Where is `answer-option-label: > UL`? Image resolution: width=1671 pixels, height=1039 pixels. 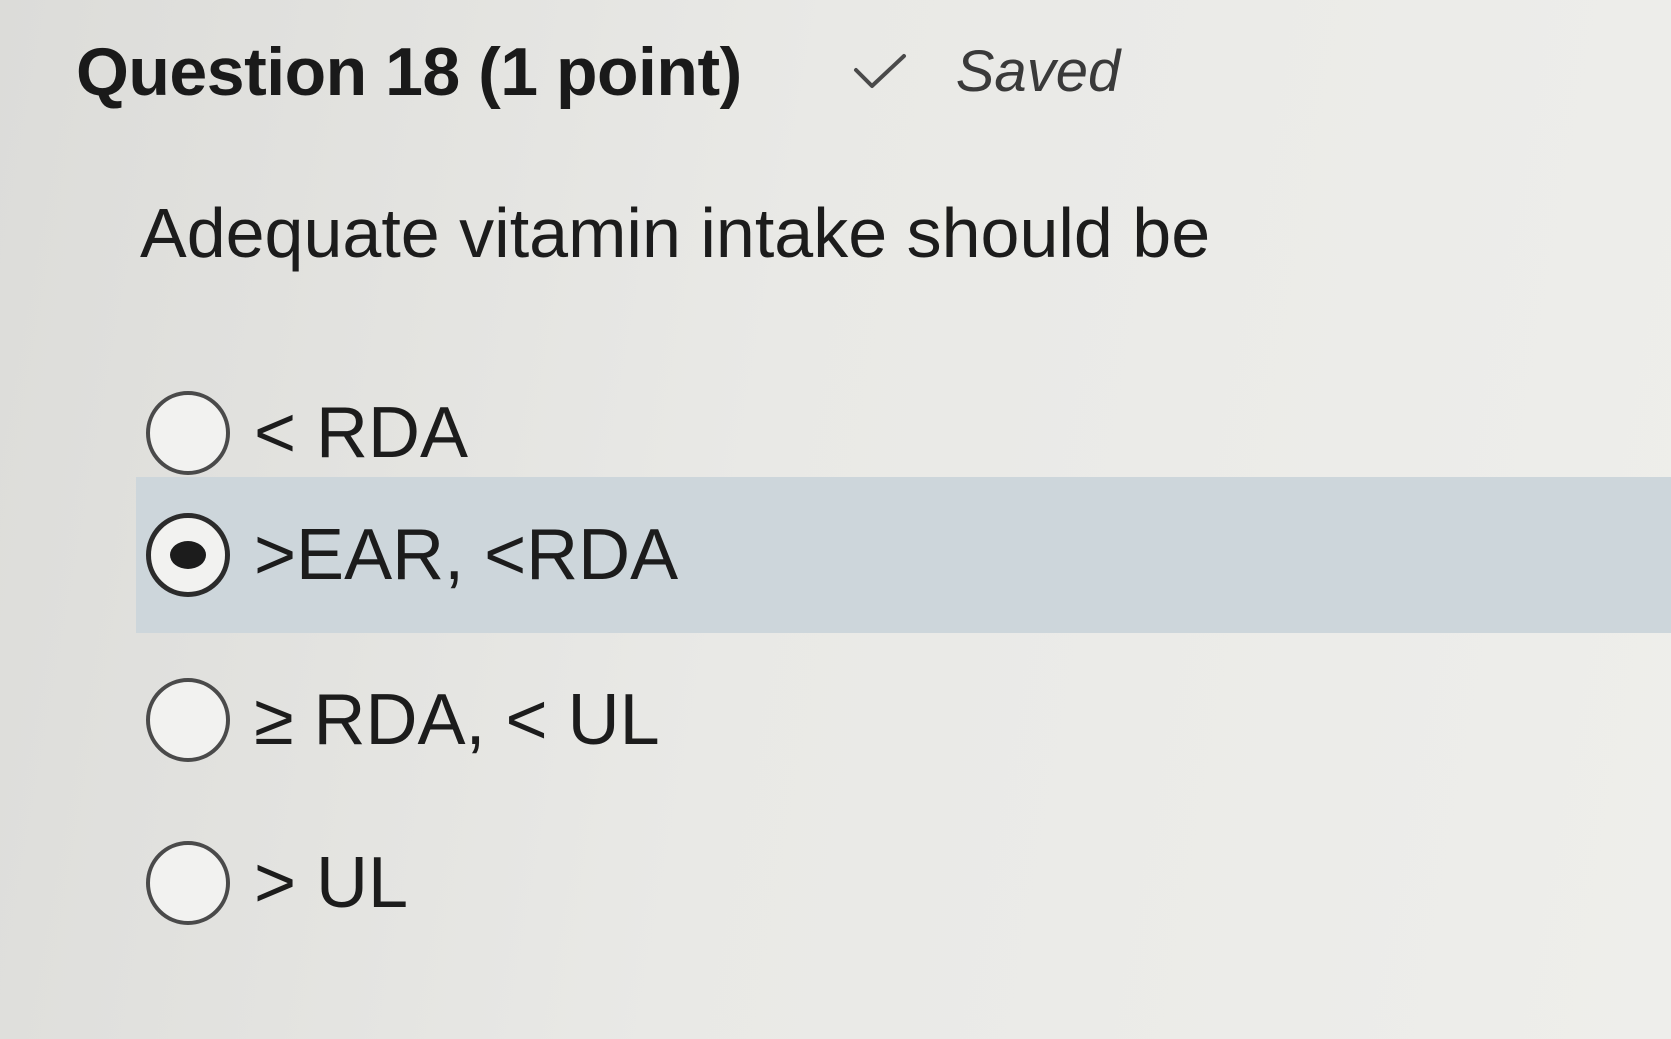
answer-option-label: > UL is located at coordinates (331, 883).